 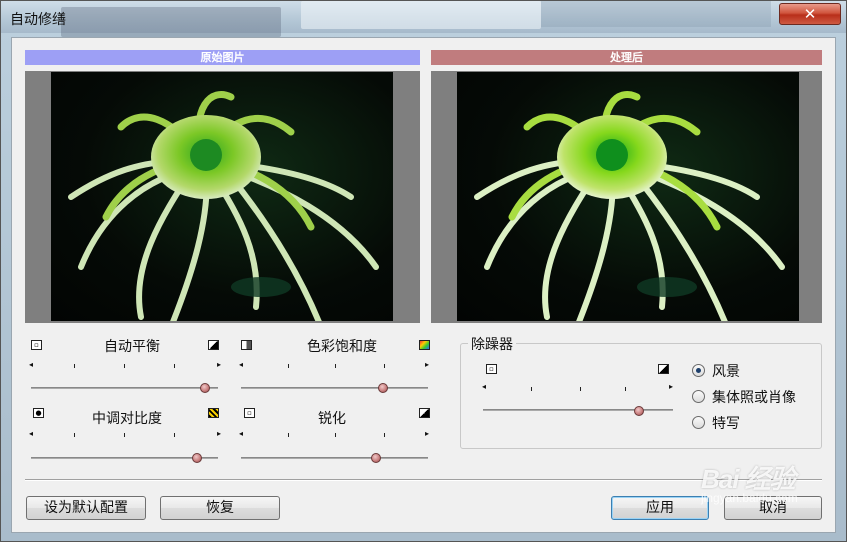 What do you see at coordinates (38, 20) in the screenshot?
I see `window-title: 自动修缮` at bounding box center [38, 20].